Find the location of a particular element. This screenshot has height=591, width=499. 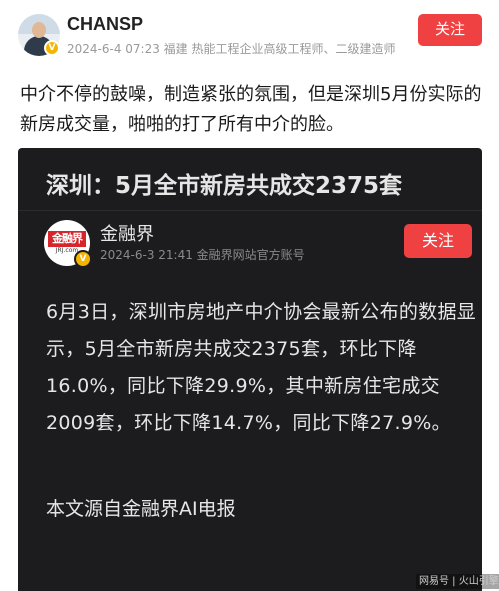

verified-badge-icon: V is located at coordinates (52, 48).